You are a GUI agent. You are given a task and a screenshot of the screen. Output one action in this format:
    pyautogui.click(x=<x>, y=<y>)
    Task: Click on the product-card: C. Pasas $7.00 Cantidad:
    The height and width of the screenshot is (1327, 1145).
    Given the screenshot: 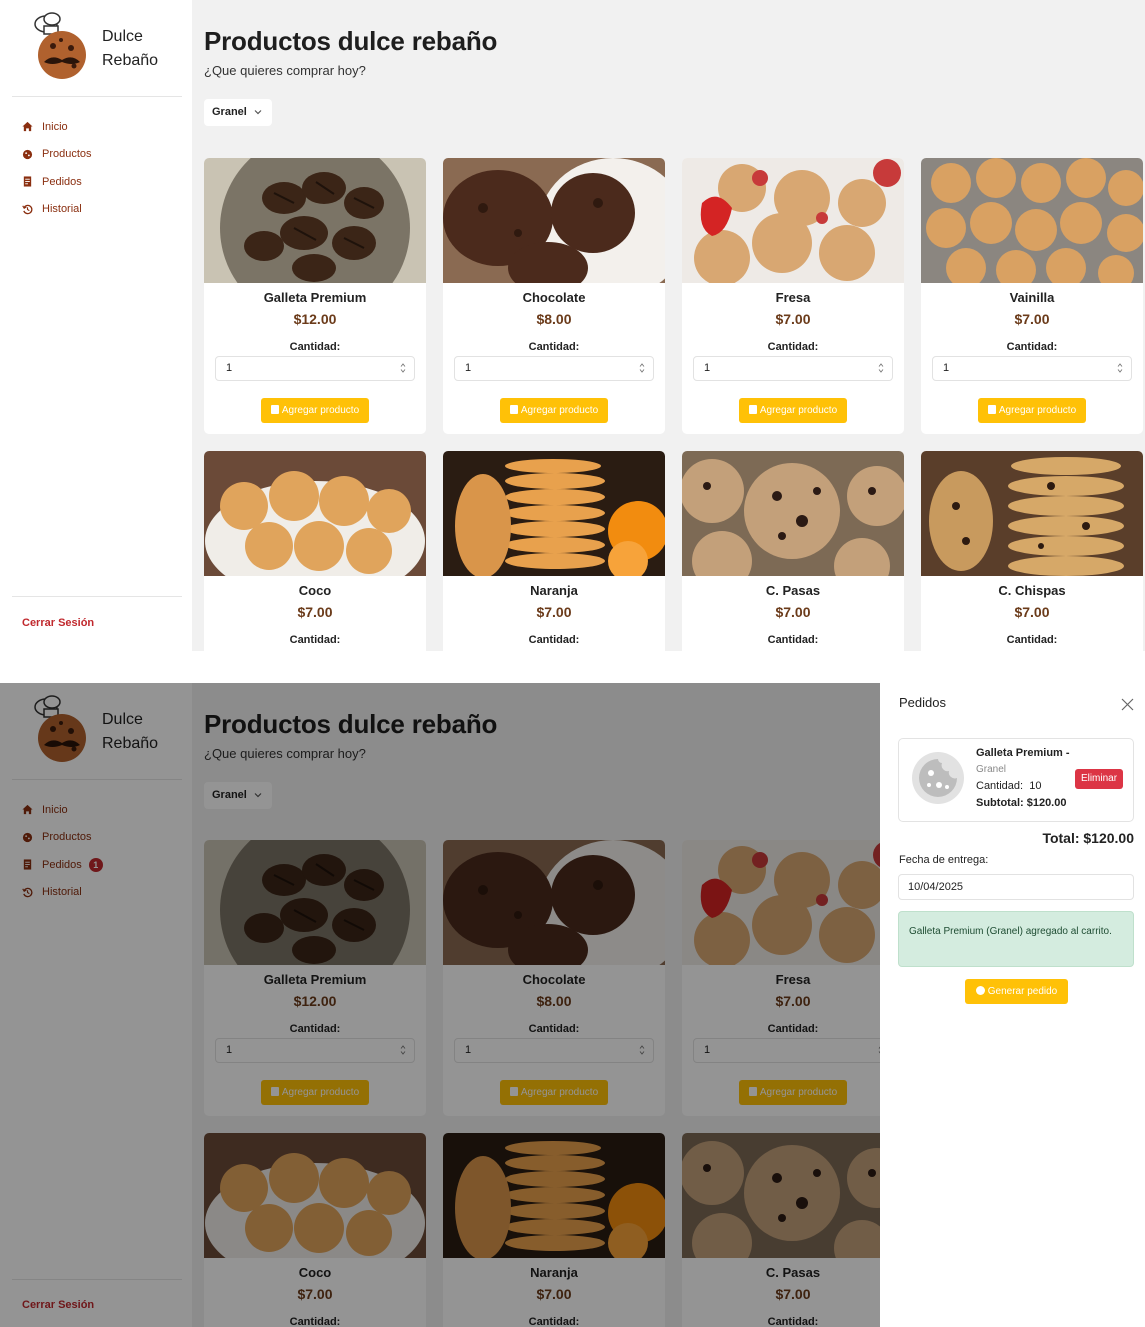 What is the action you would take?
    pyautogui.click(x=793, y=551)
    